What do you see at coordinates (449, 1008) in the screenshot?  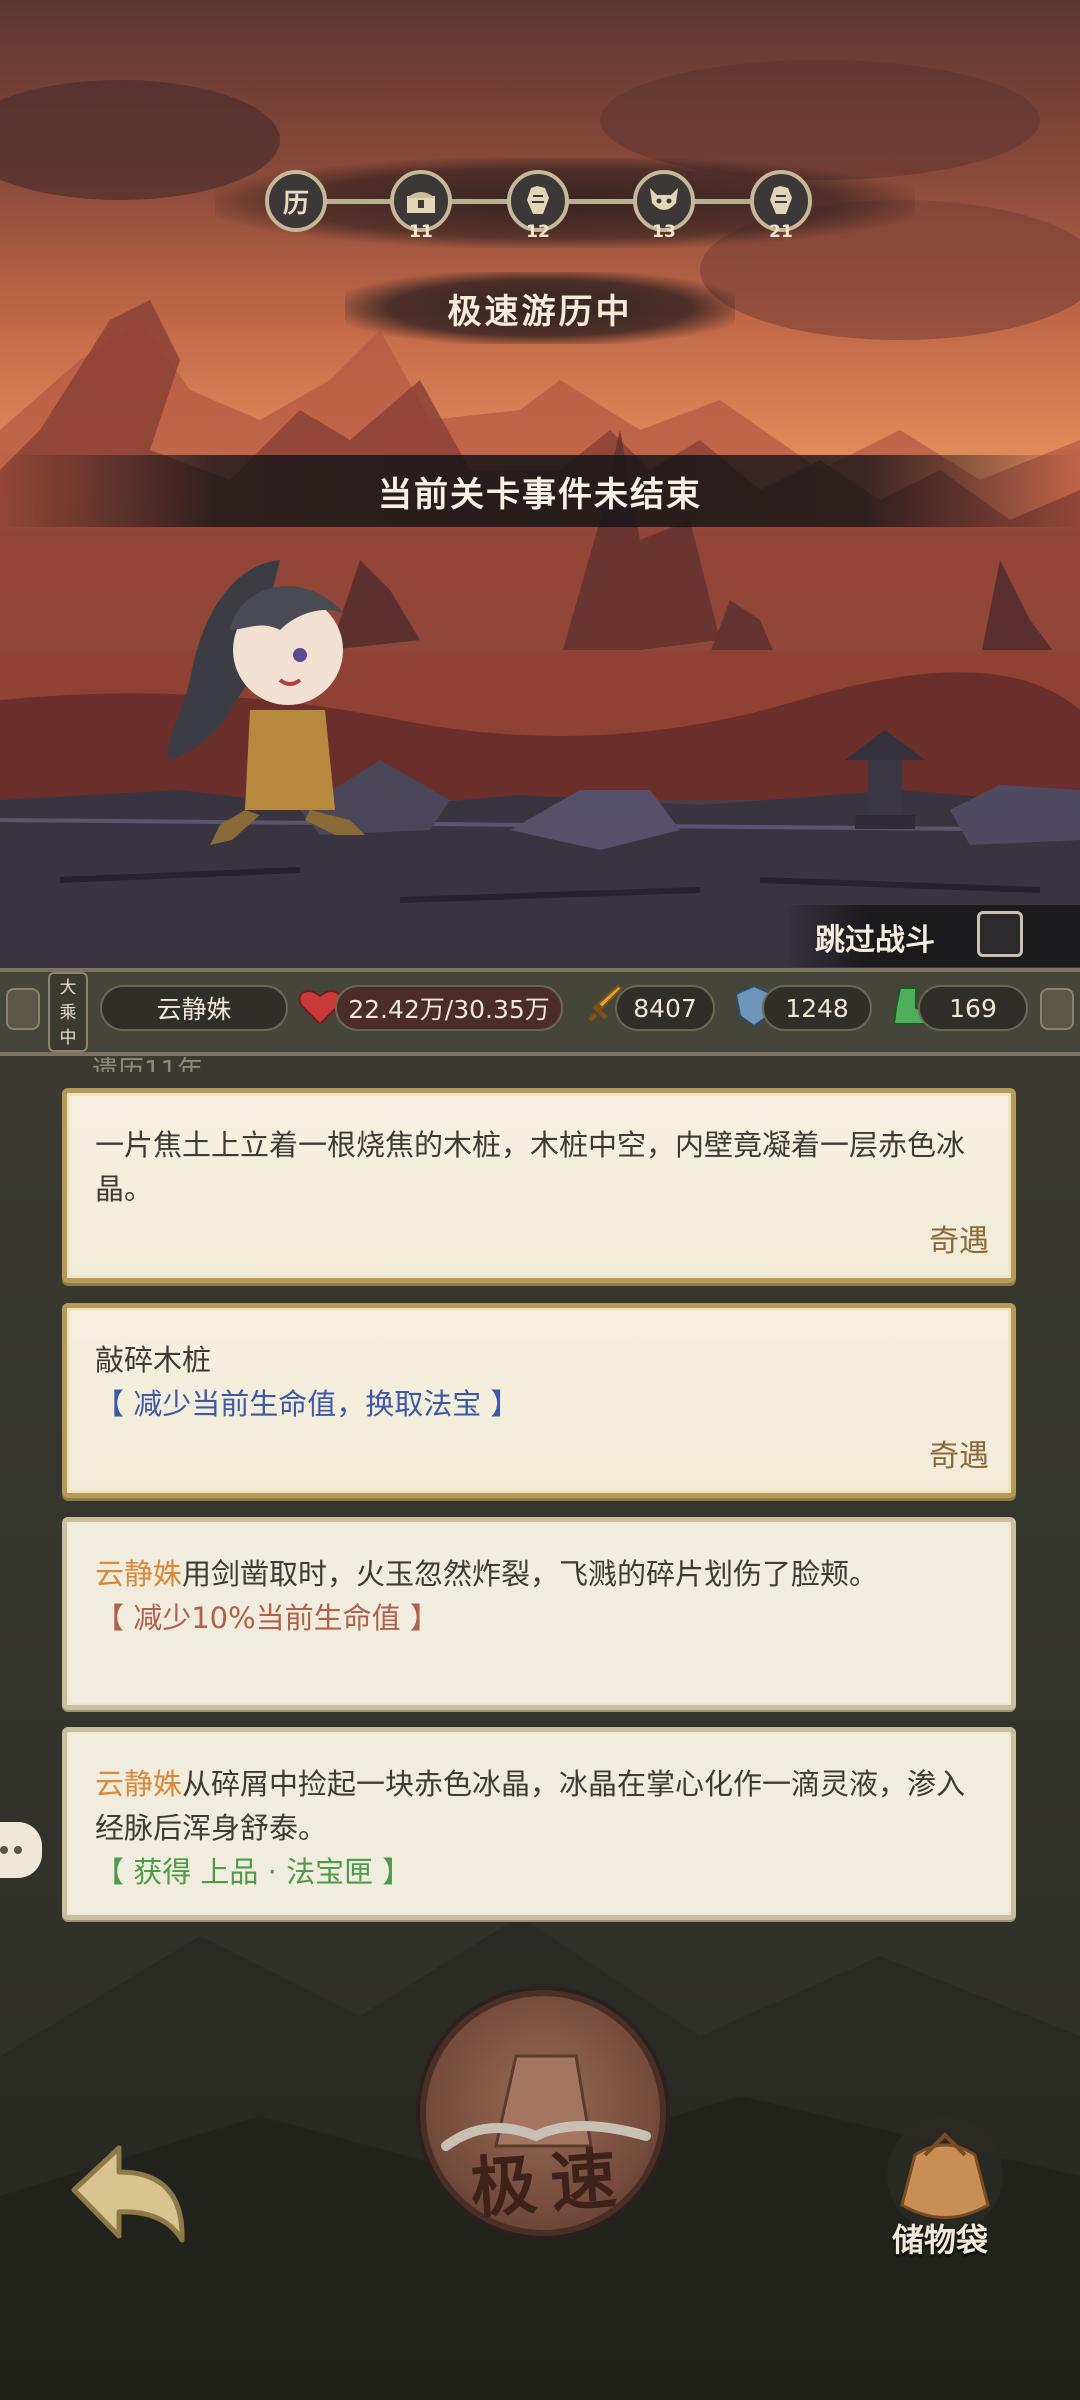 I see `hp-value: 22.42万/30.35万` at bounding box center [449, 1008].